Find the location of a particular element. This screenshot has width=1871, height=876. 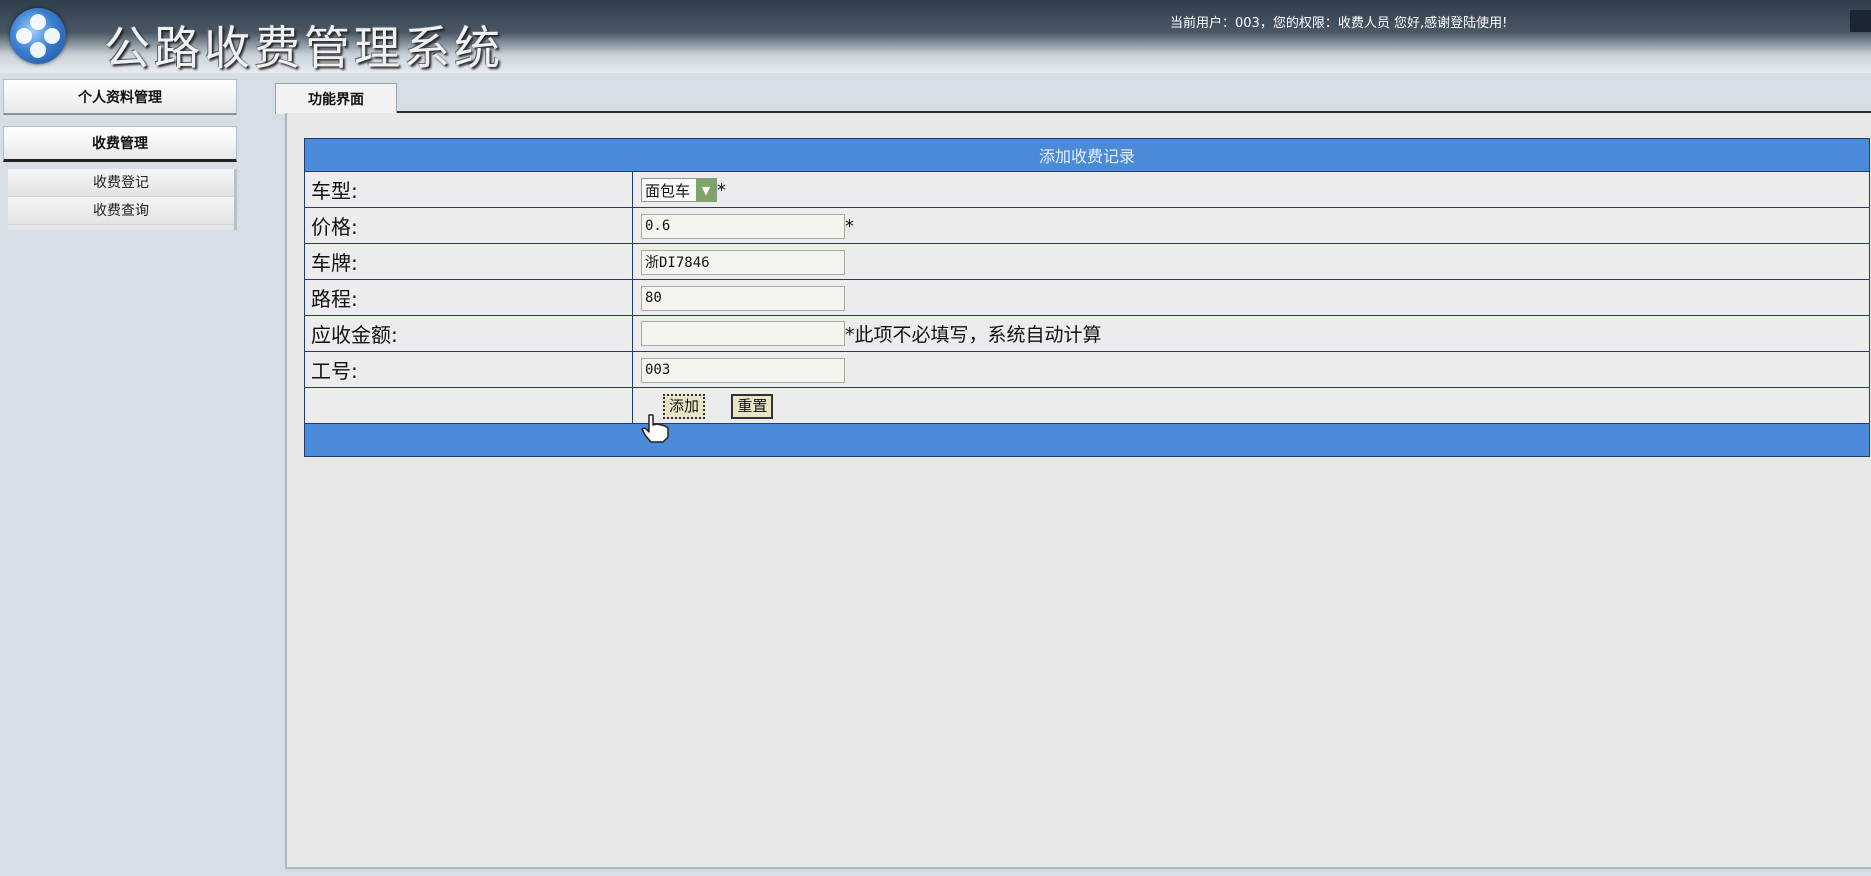

hand-cursor-icon is located at coordinates (655, 428).